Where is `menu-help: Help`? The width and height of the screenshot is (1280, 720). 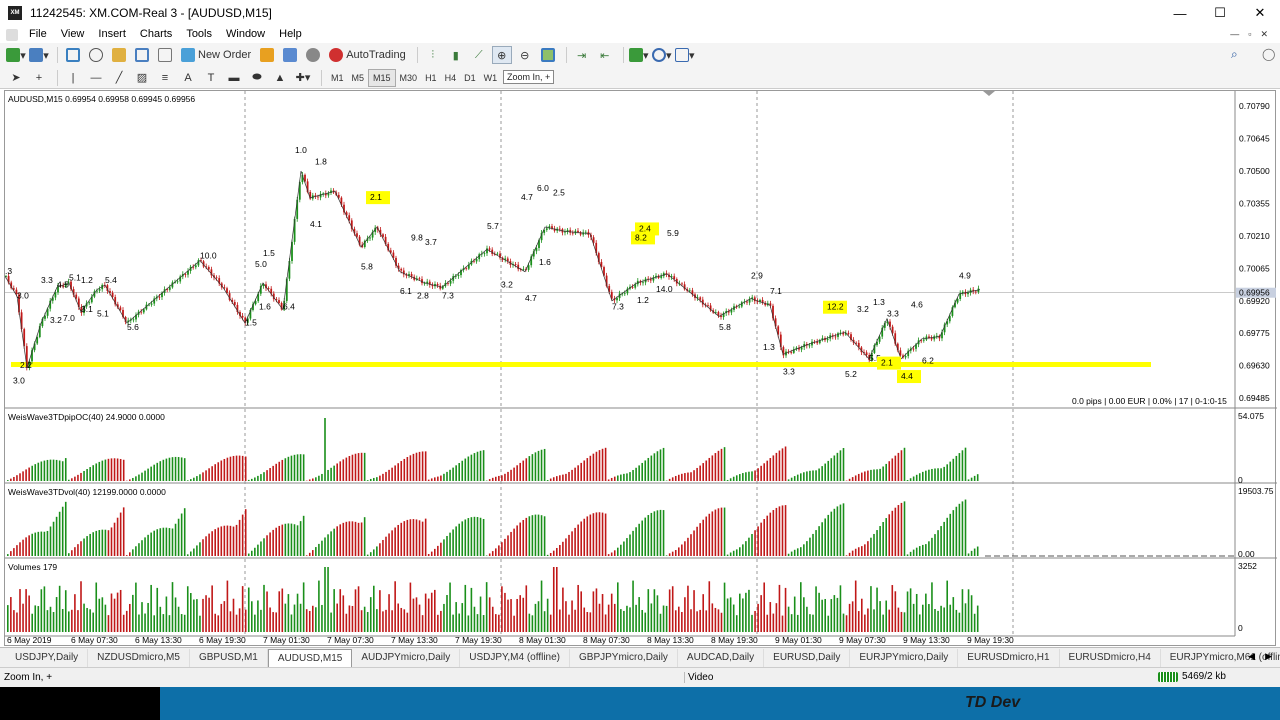
menu-help: Help is located at coordinates (290, 34).